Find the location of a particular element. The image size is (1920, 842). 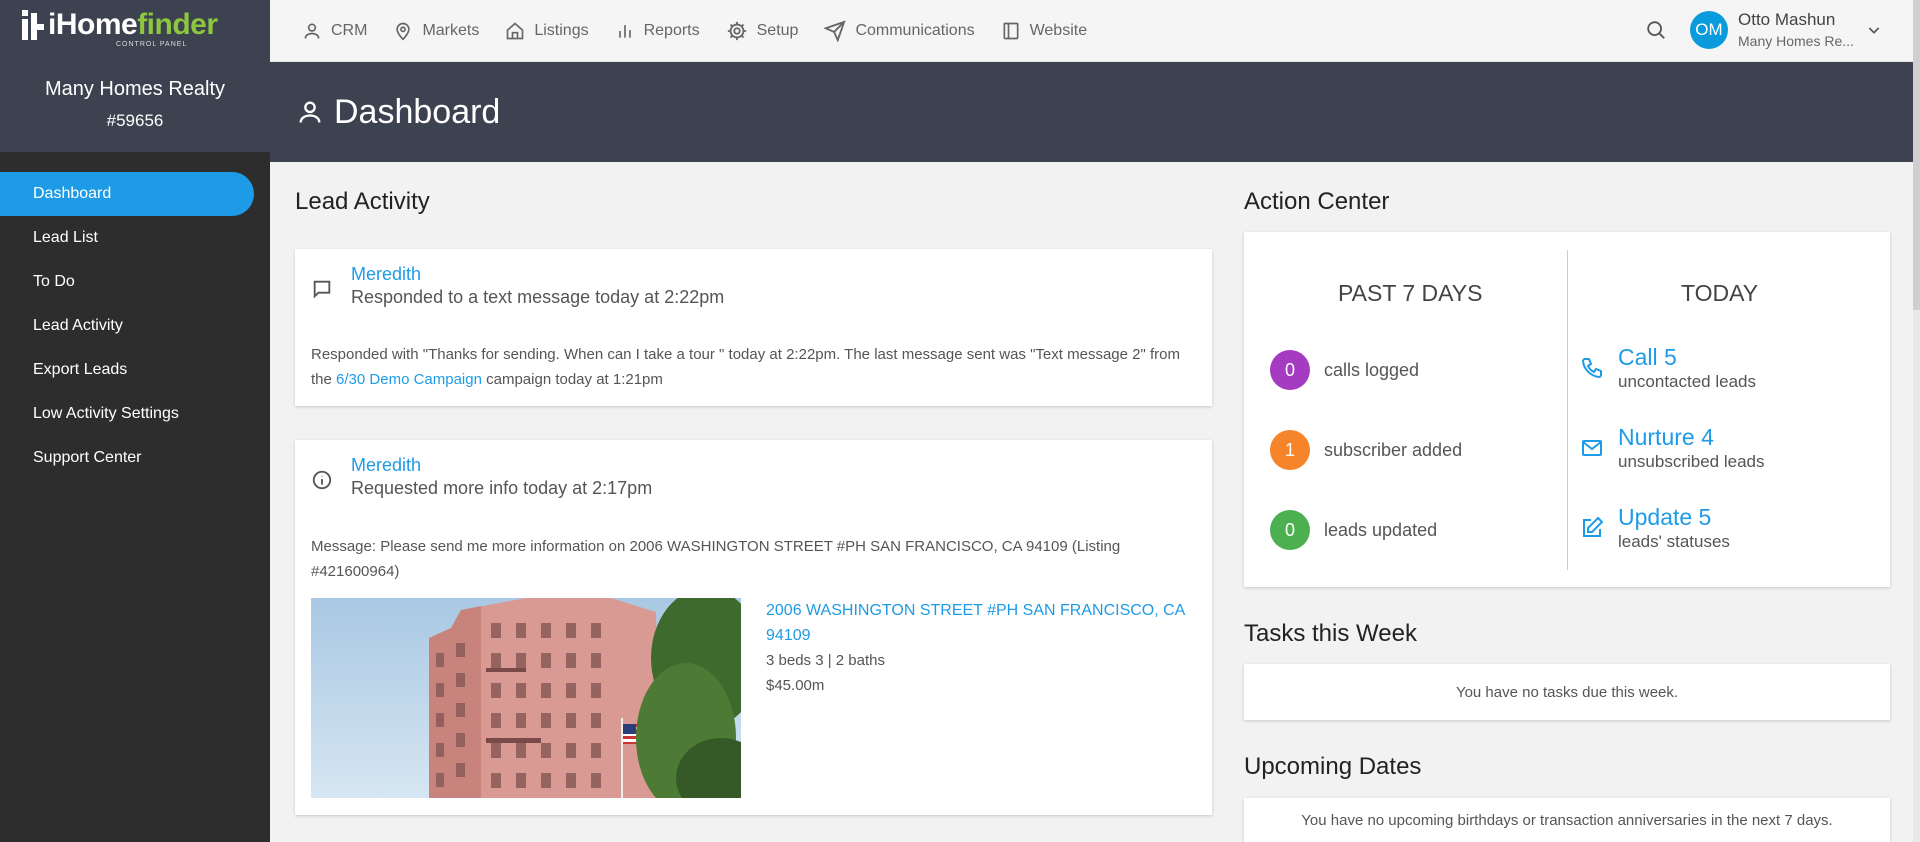

send-icon is located at coordinates (835, 31).